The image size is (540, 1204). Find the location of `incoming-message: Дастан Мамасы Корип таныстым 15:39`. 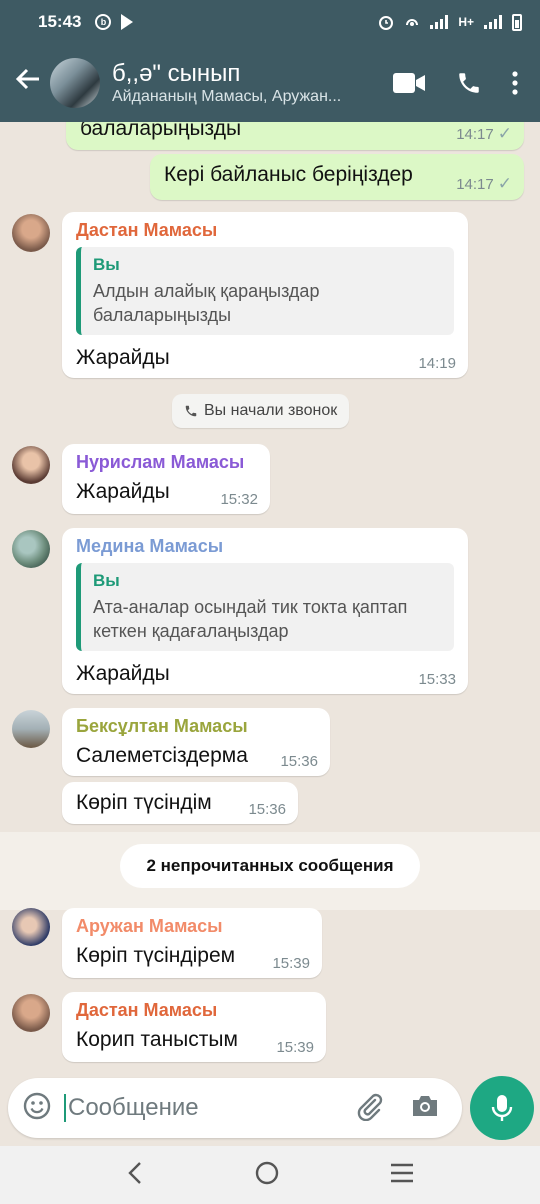

incoming-message: Дастан Мамасы Корип таныстым 15:39 is located at coordinates (194, 1027).